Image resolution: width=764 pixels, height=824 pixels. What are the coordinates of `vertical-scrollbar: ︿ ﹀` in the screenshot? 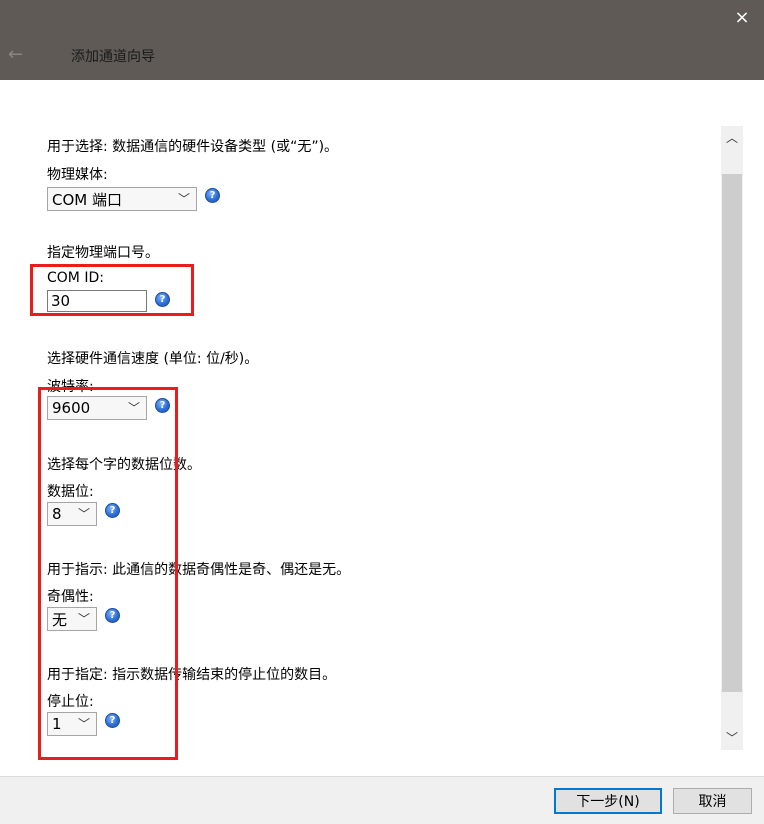 It's located at (732, 438).